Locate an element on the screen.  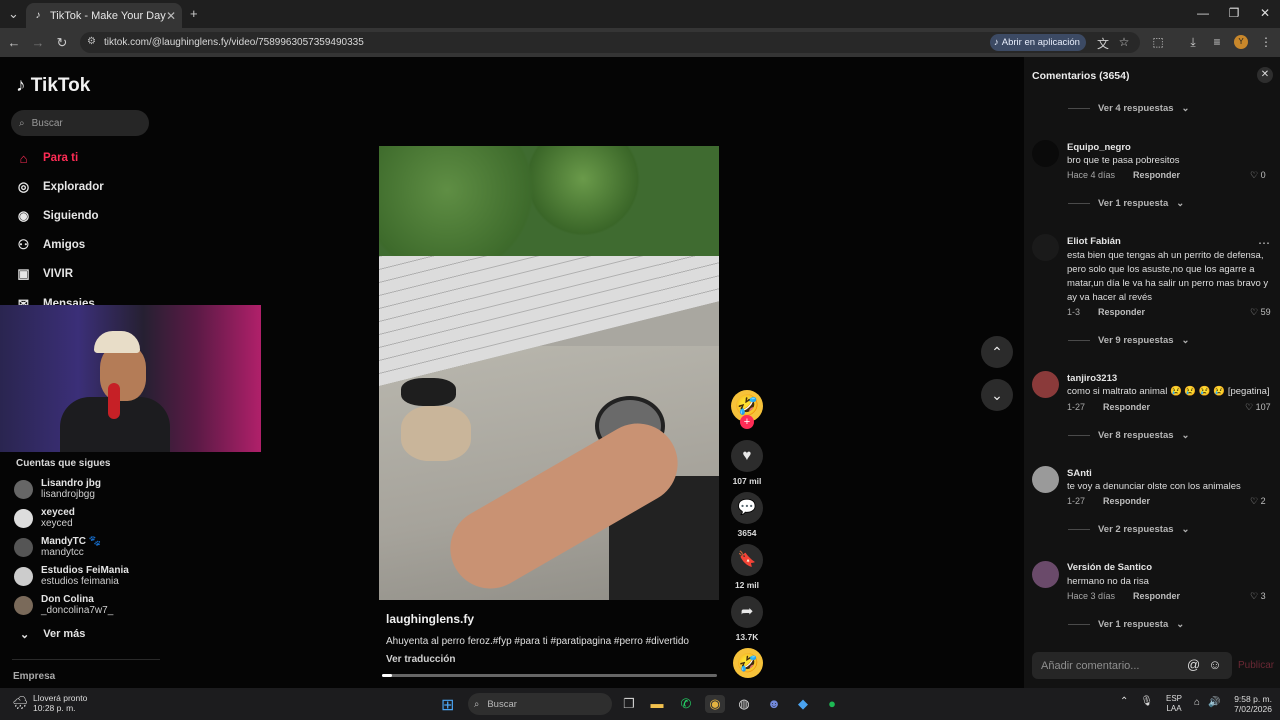
new-tab-icon: + is located at coordinates (194, 13).